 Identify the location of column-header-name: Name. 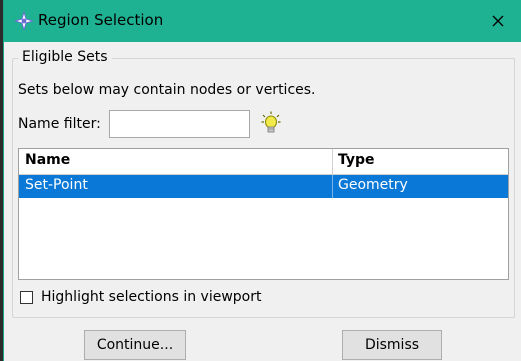
(47, 160).